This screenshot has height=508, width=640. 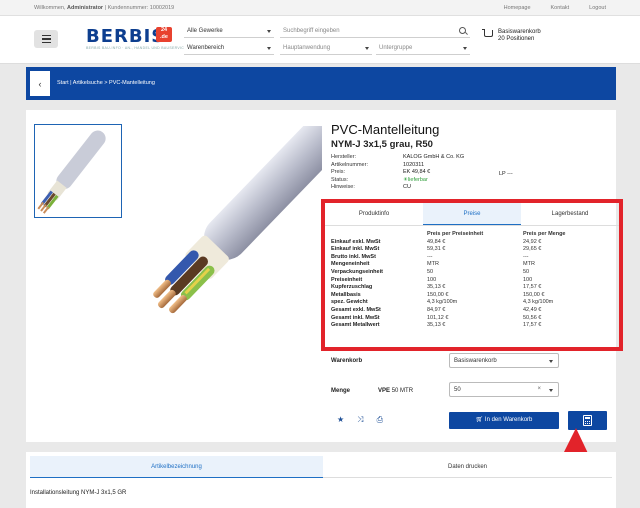 What do you see at coordinates (474, 258) in the screenshot?
I see `price-row: Brutto inkl. MwSt --- ---` at bounding box center [474, 258].